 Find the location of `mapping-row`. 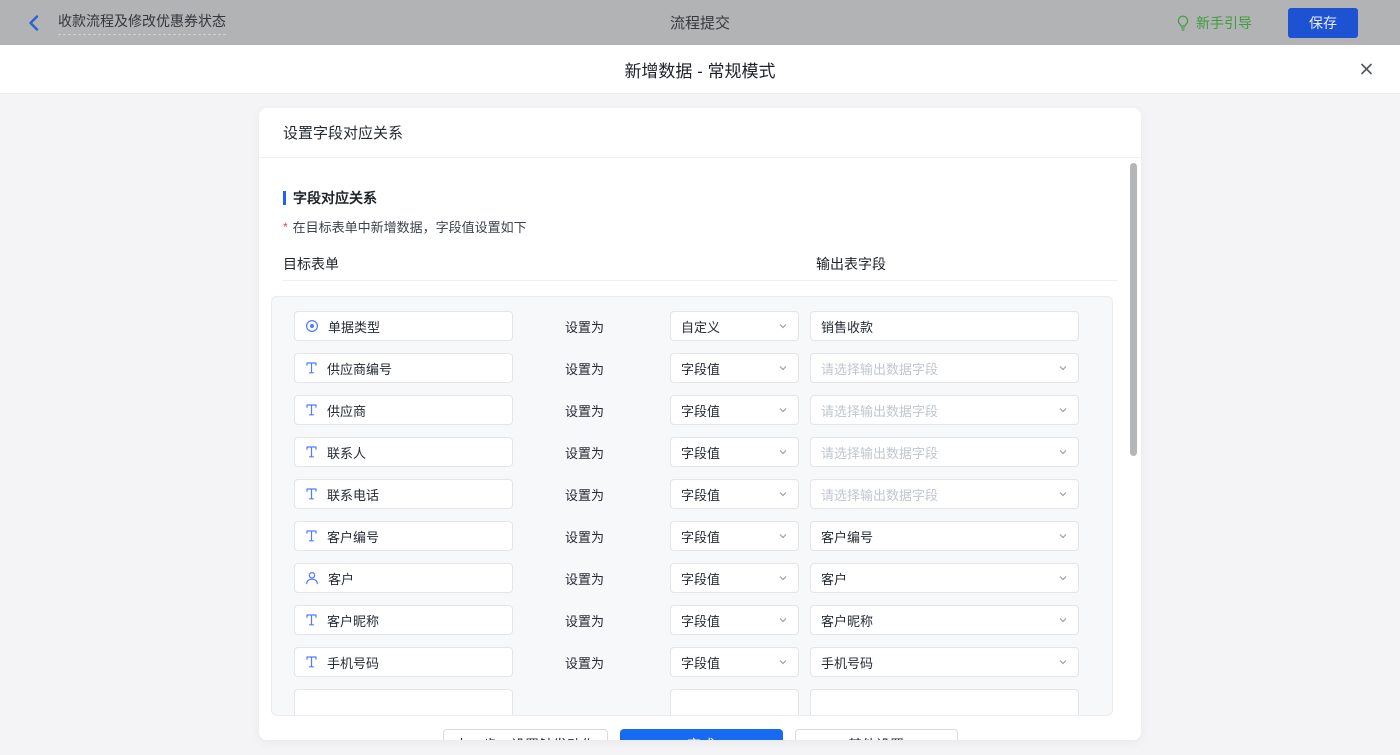

mapping-row is located at coordinates (703, 702).